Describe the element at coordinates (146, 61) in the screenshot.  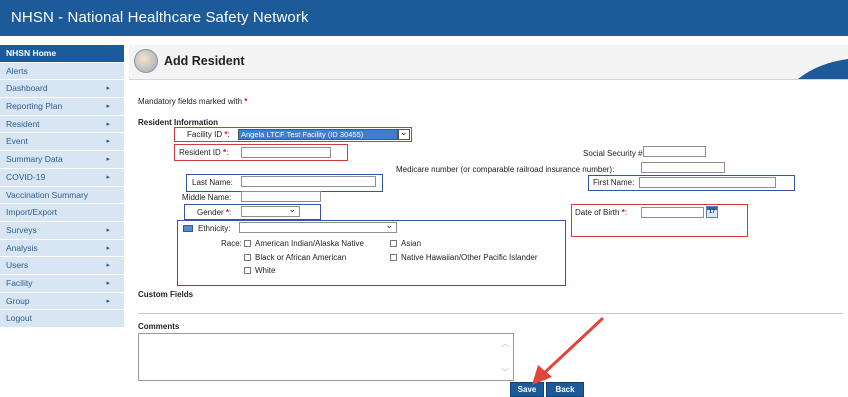
I see `resident-icon` at that location.